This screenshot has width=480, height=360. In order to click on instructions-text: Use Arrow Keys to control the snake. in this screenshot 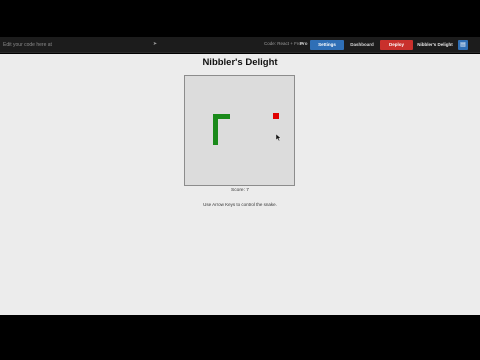, I will do `click(240, 204)`.